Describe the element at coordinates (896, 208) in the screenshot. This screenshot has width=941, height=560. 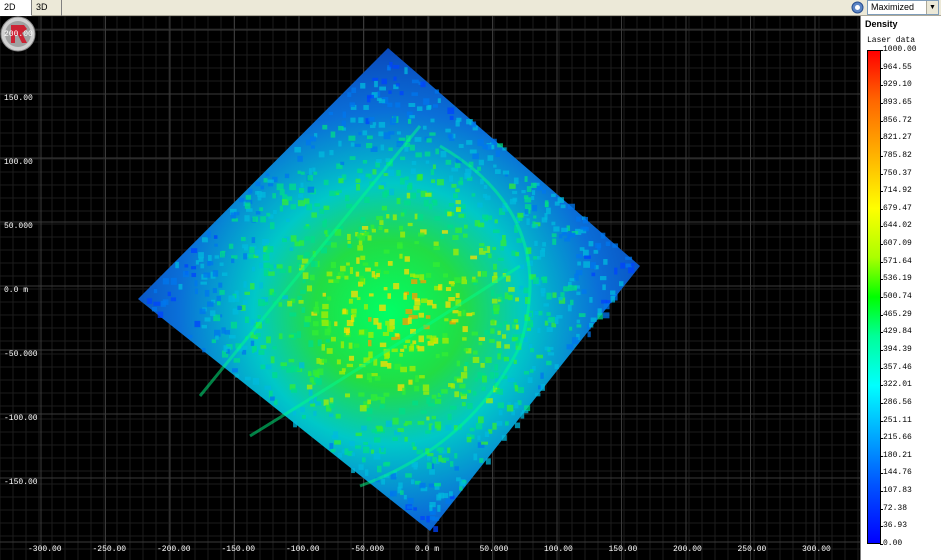
I see `legend-tick-label: 679.47` at that location.